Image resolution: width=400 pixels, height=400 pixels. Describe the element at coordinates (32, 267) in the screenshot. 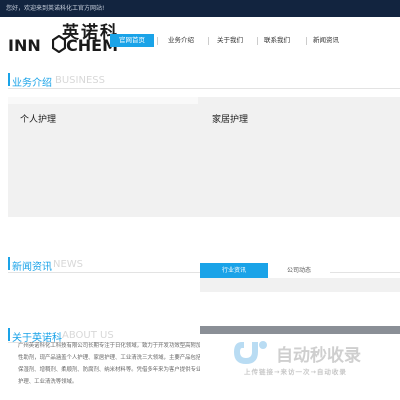

I see `news-title: 新闻资讯` at that location.